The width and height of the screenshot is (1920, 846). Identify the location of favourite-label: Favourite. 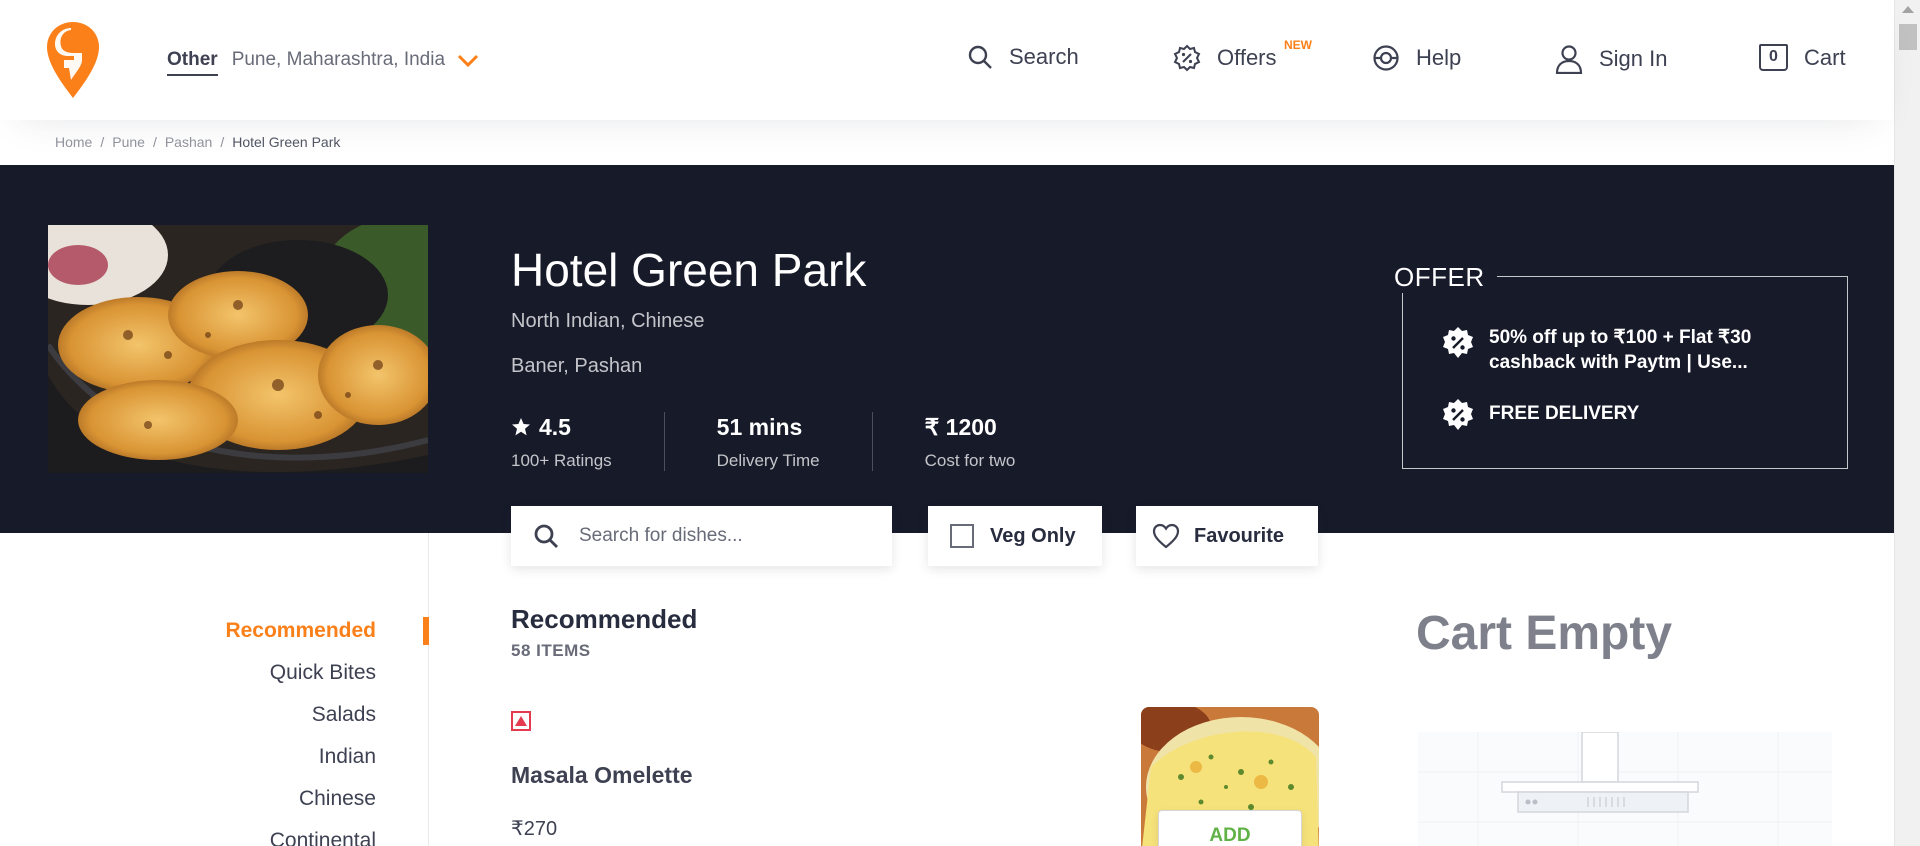
(1239, 535).